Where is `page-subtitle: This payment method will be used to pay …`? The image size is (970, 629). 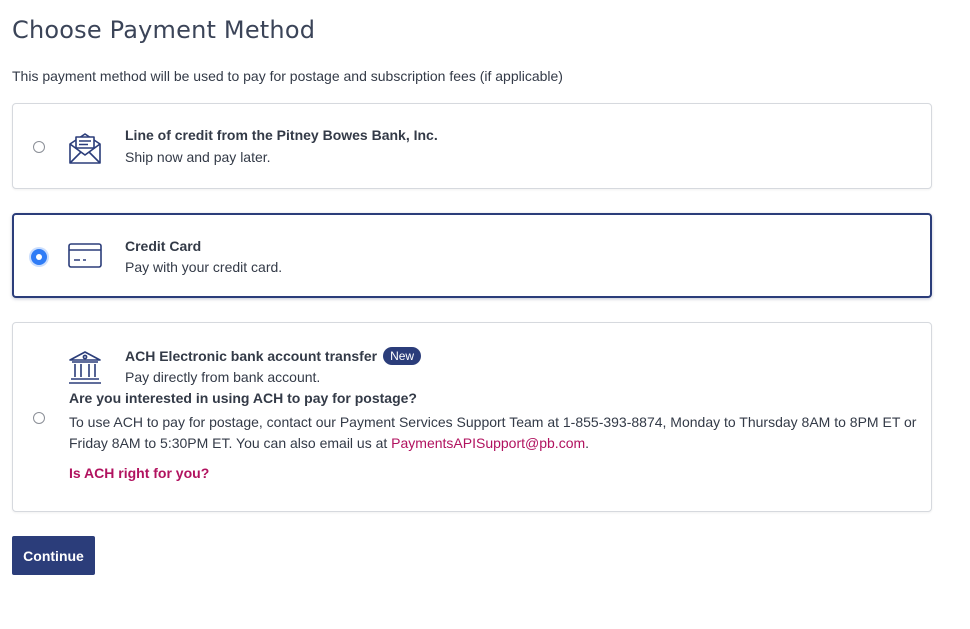 page-subtitle: This payment method will be used to pay … is located at coordinates (287, 76).